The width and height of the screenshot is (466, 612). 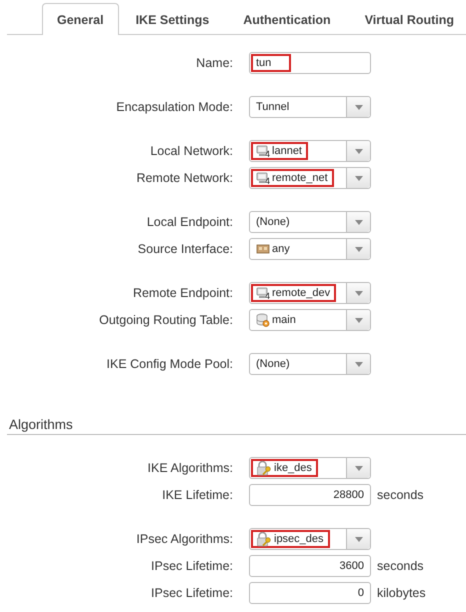 I want to click on field-value: tun, so click(x=264, y=63).